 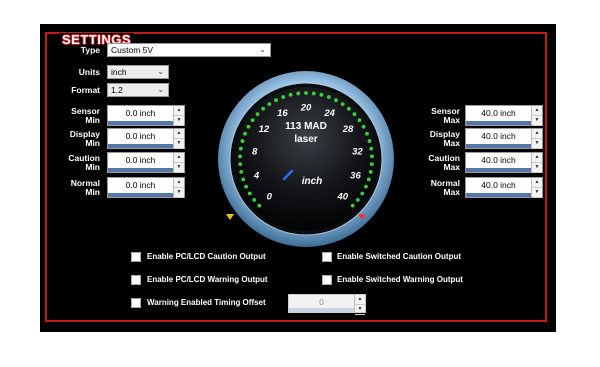 What do you see at coordinates (362, 217) in the screenshot?
I see `warning-marker-icon` at bounding box center [362, 217].